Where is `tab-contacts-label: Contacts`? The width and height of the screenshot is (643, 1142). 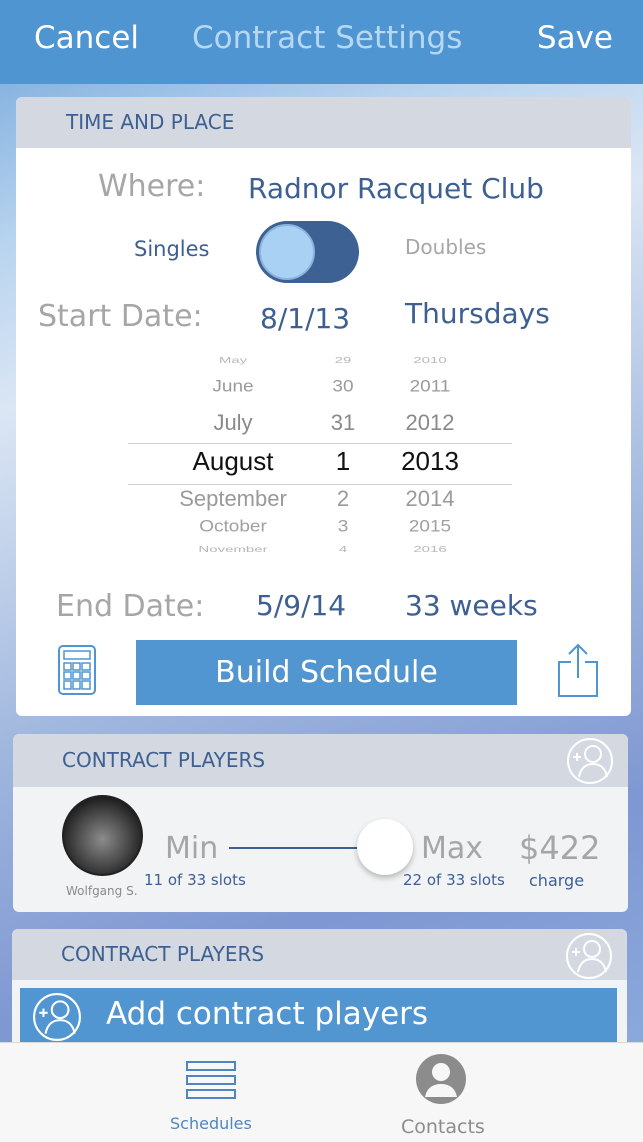
tab-contacts-label: Contacts is located at coordinates (443, 1127).